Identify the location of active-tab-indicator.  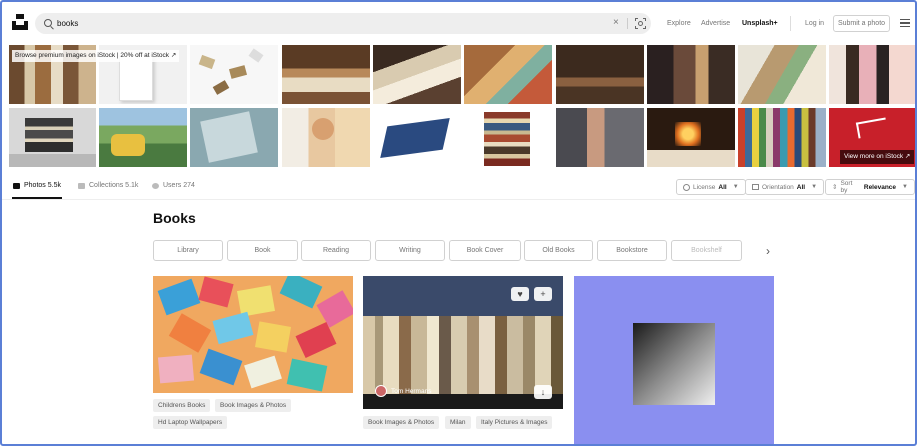
(37, 198).